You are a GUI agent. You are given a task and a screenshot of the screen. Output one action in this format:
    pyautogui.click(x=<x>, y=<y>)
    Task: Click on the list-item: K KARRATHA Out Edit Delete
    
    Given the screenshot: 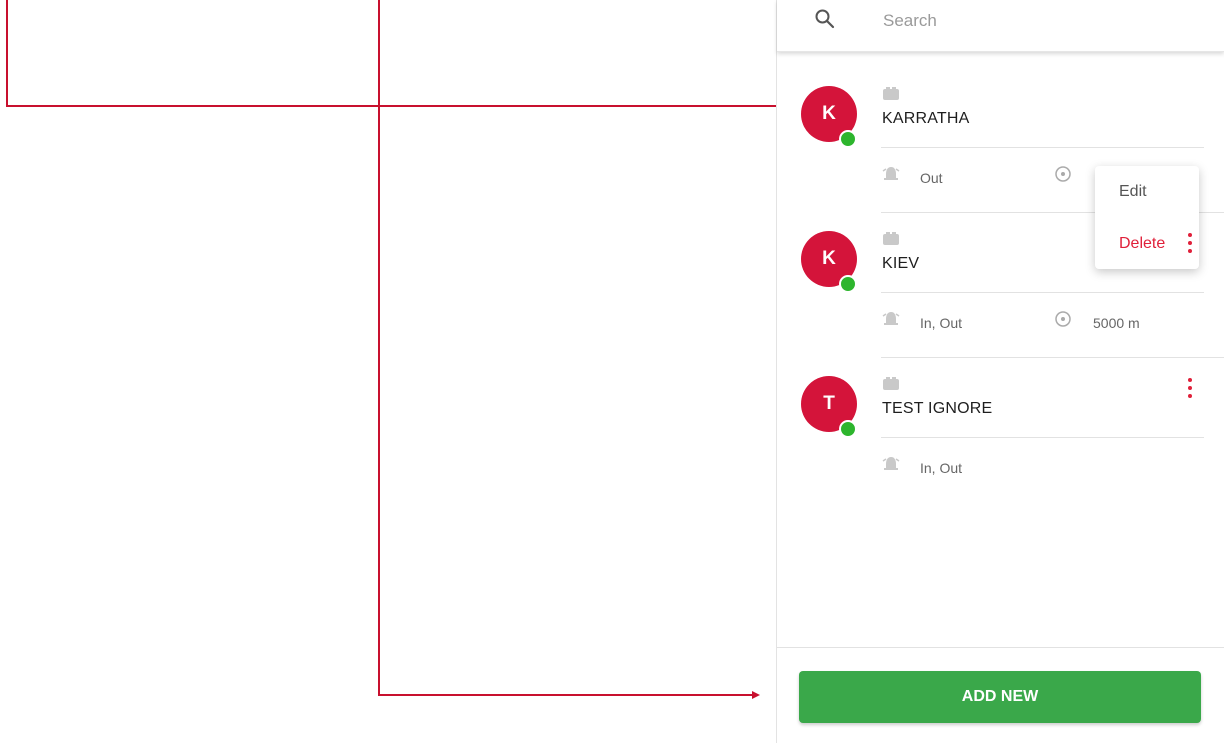 What is the action you would take?
    pyautogui.click(x=1000, y=177)
    